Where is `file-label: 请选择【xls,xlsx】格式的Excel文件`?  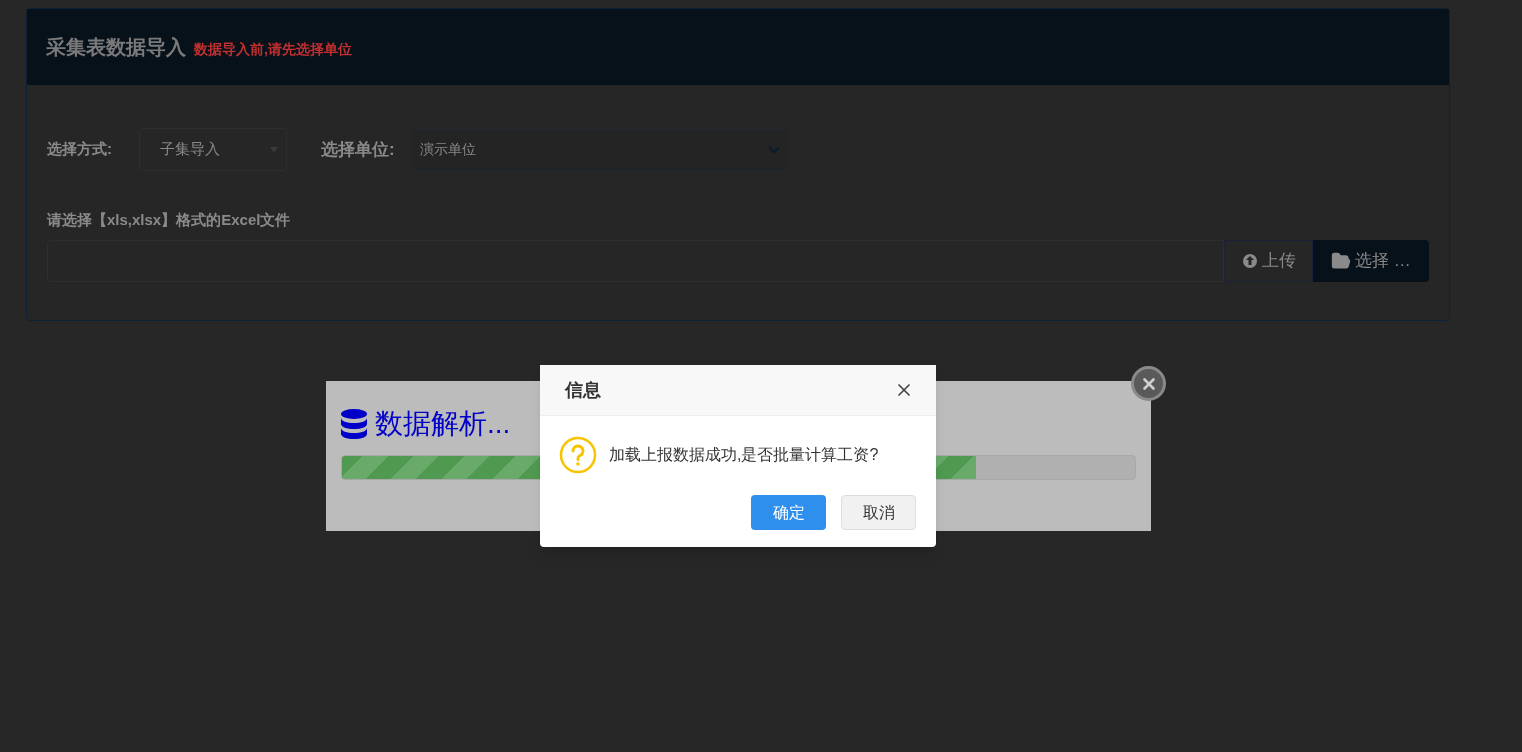 file-label: 请选择【xls,xlsx】格式的Excel文件 is located at coordinates (169, 220).